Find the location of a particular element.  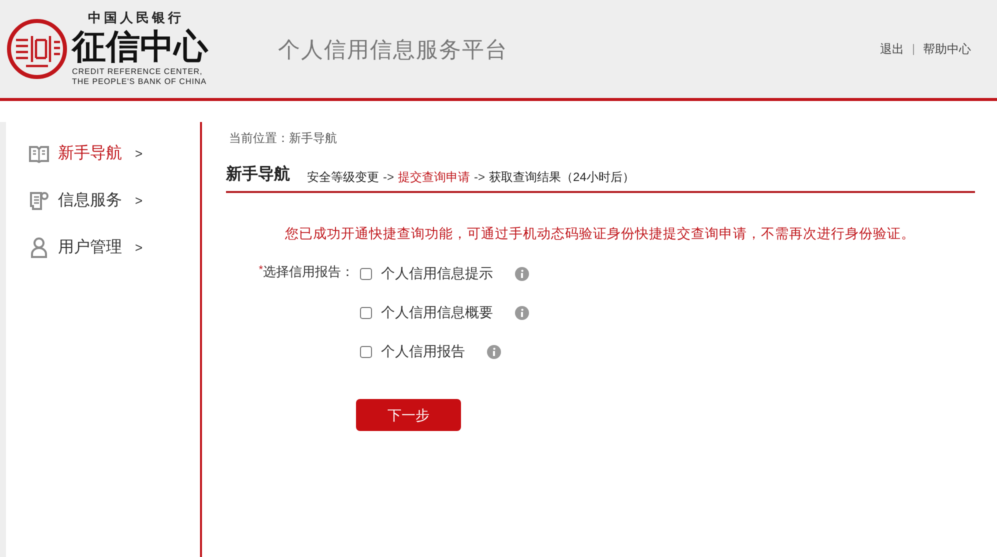

sidebar-item: 用户管理 > is located at coordinates (114, 247).